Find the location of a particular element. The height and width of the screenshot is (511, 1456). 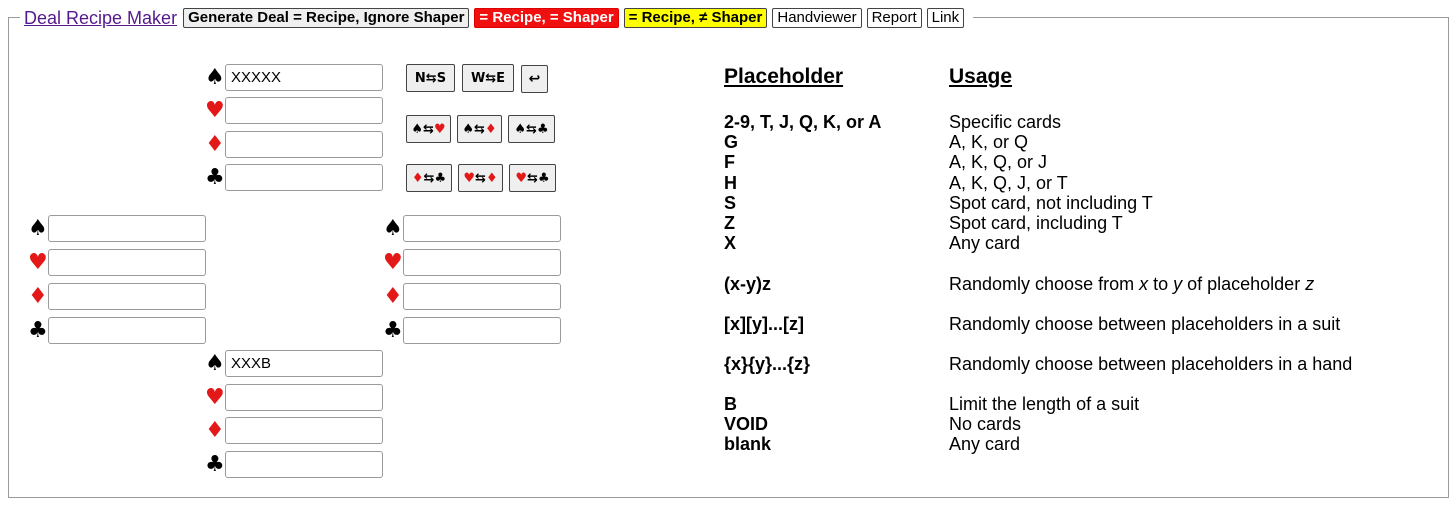

swap-hearts-clubs-button: ♥ ⇆ ♣ is located at coordinates (532, 178).